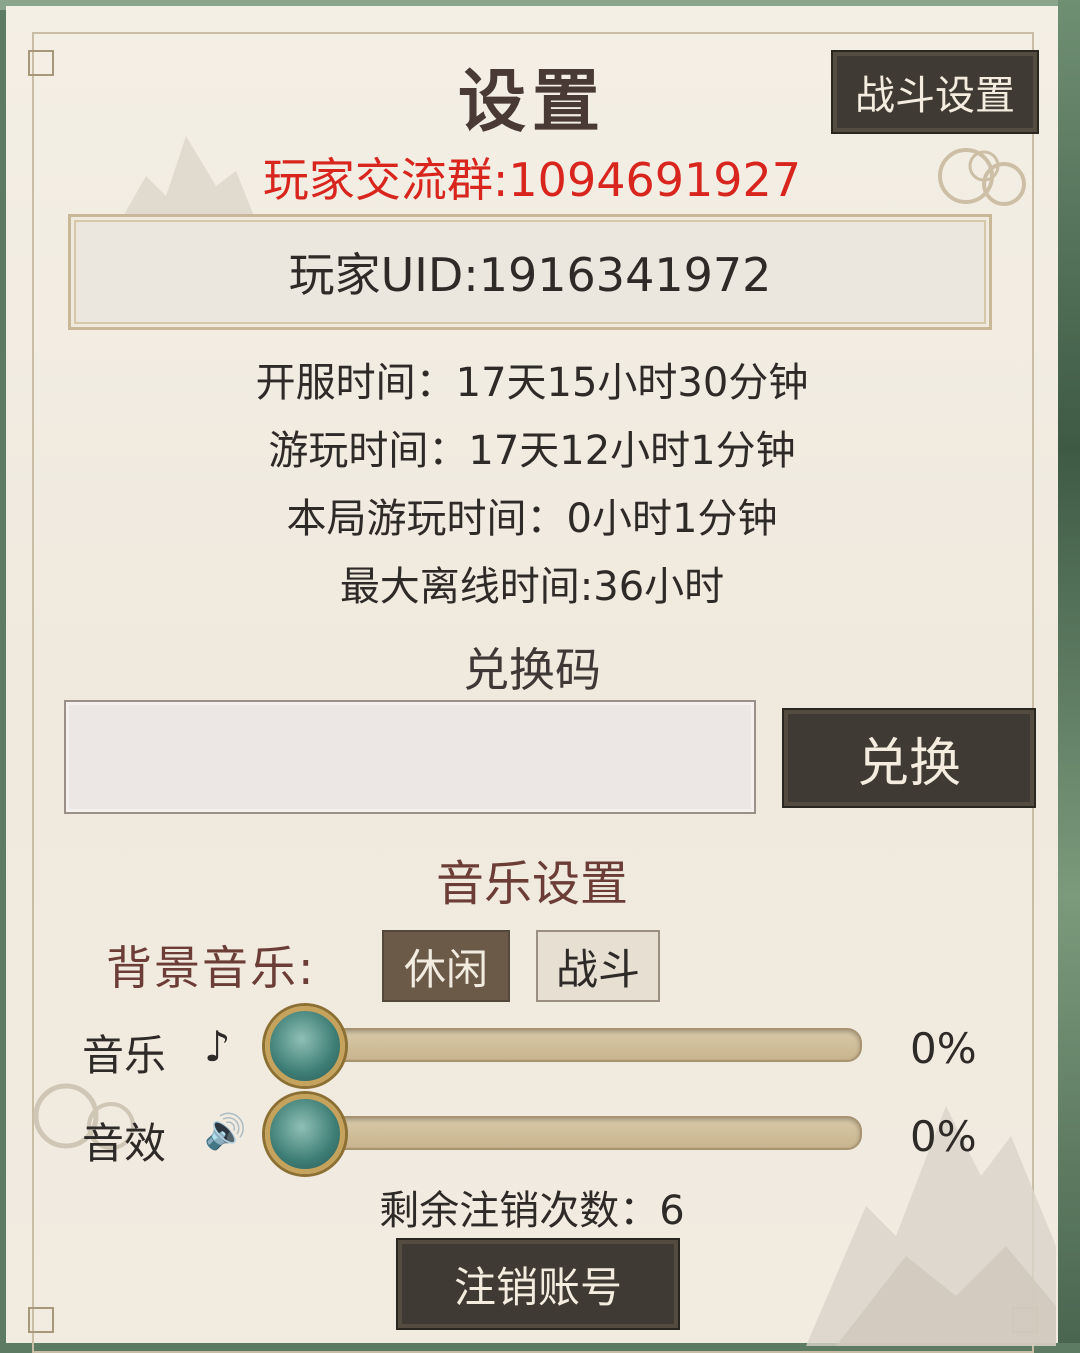 Image resolution: width=1080 pixels, height=1353 pixels. What do you see at coordinates (532, 180) in the screenshot?
I see `player-group-text: 玩家交流群:1094691927` at bounding box center [532, 180].